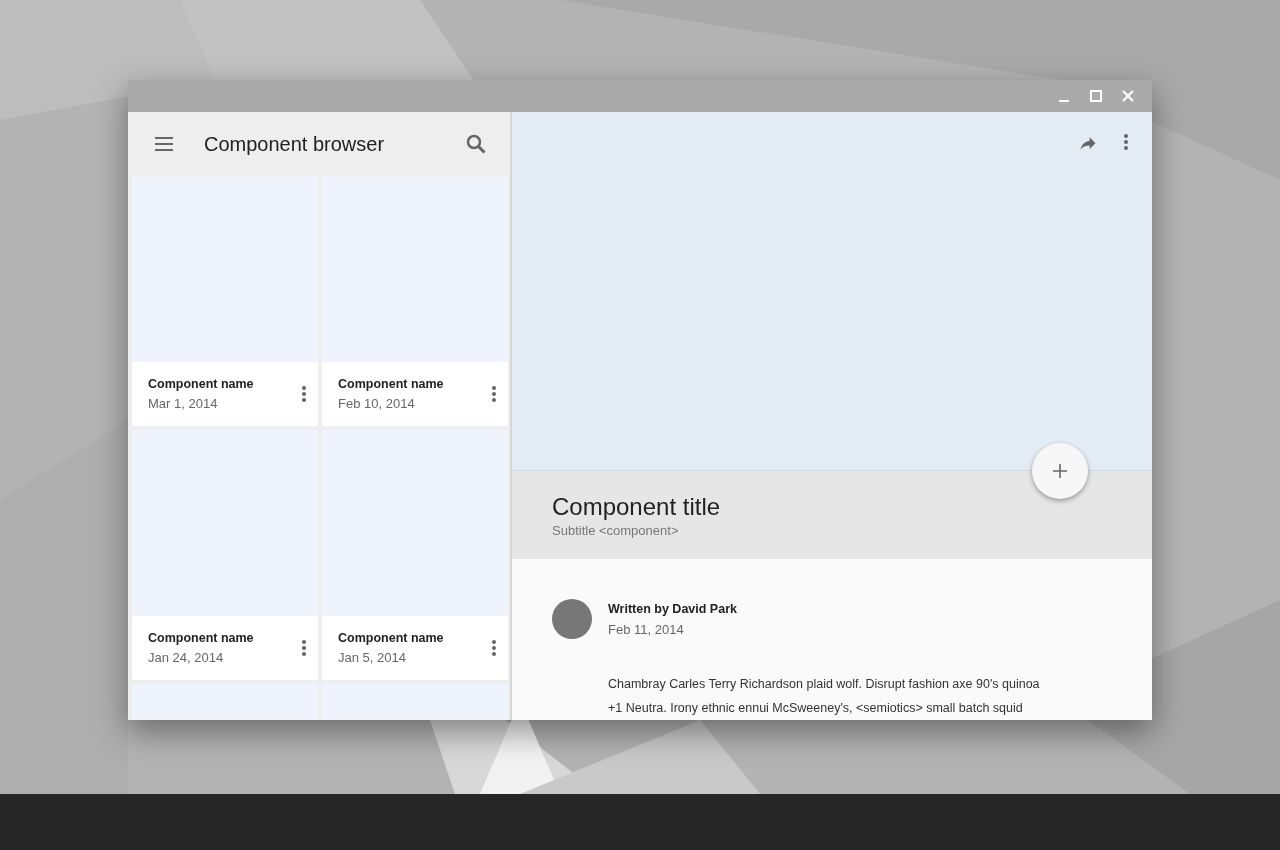 This screenshot has width=1280, height=850. I want to click on plus-icon, so click(1060, 471).